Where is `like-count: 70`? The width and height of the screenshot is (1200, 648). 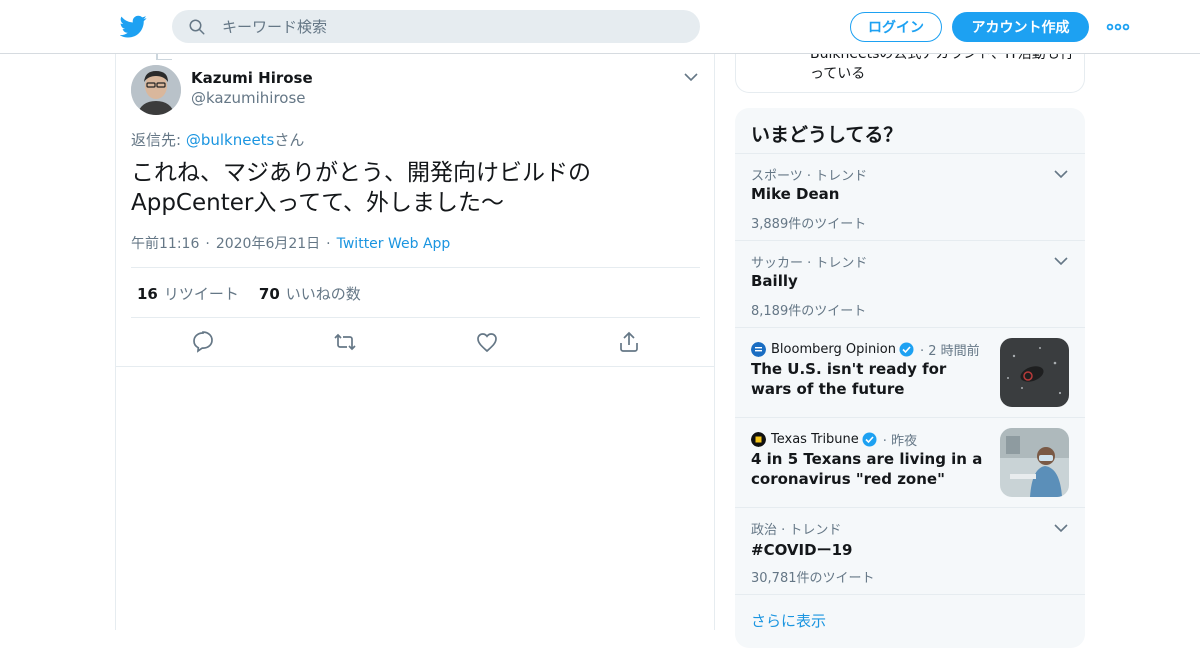
like-count: 70 is located at coordinates (269, 294).